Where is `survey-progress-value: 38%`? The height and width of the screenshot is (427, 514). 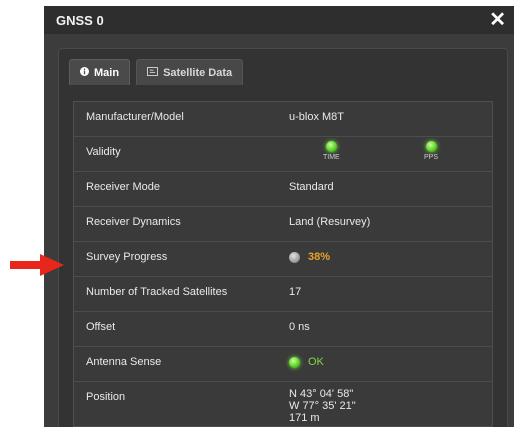 survey-progress-value: 38% is located at coordinates (319, 257).